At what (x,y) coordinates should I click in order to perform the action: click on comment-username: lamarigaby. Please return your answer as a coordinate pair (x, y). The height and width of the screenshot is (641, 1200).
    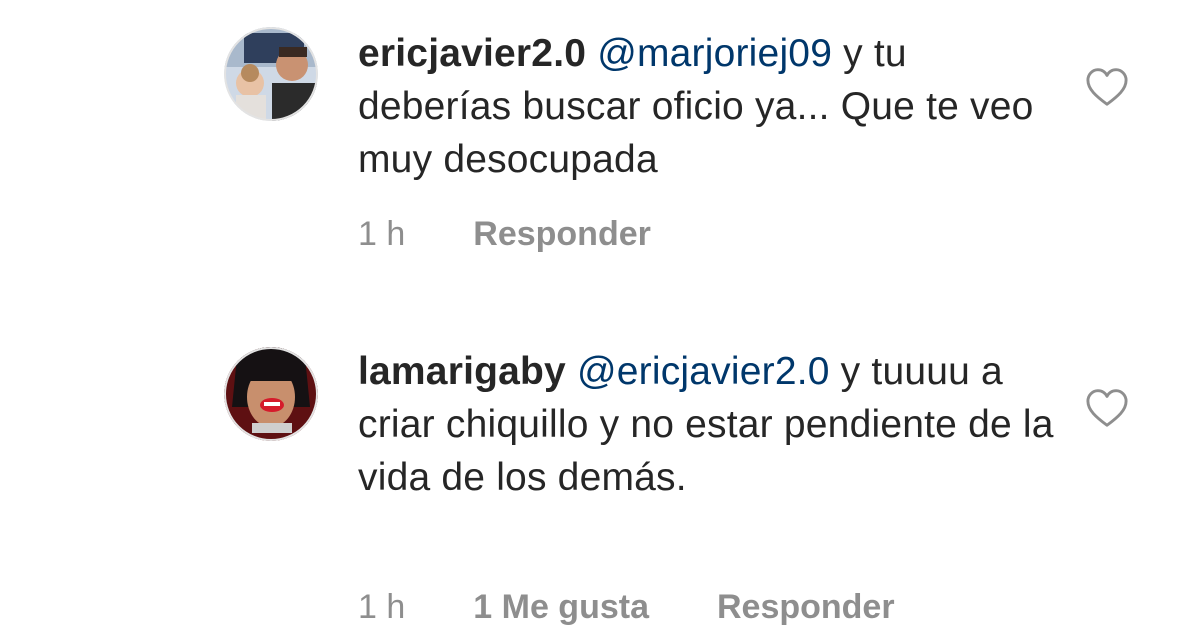
    Looking at the image, I should click on (462, 371).